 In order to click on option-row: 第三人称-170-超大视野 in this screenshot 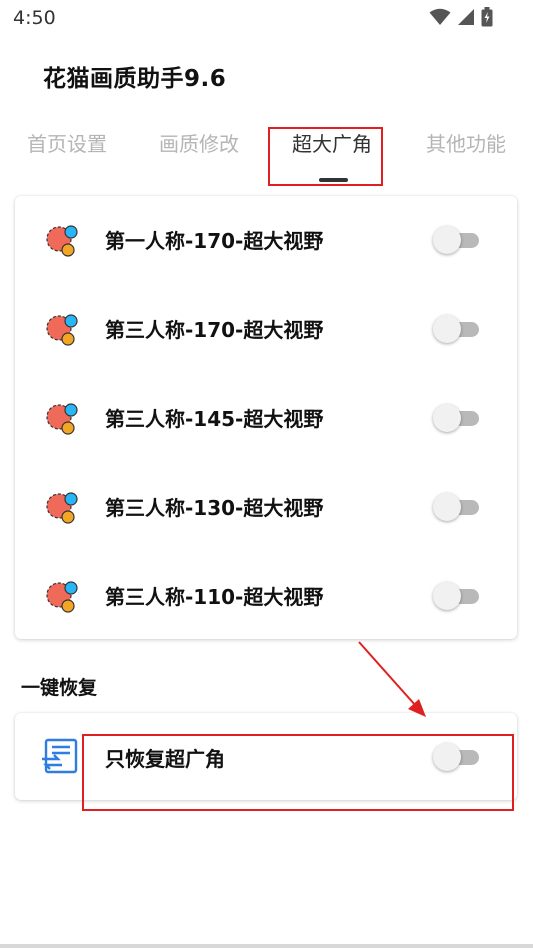, I will do `click(266, 329)`.